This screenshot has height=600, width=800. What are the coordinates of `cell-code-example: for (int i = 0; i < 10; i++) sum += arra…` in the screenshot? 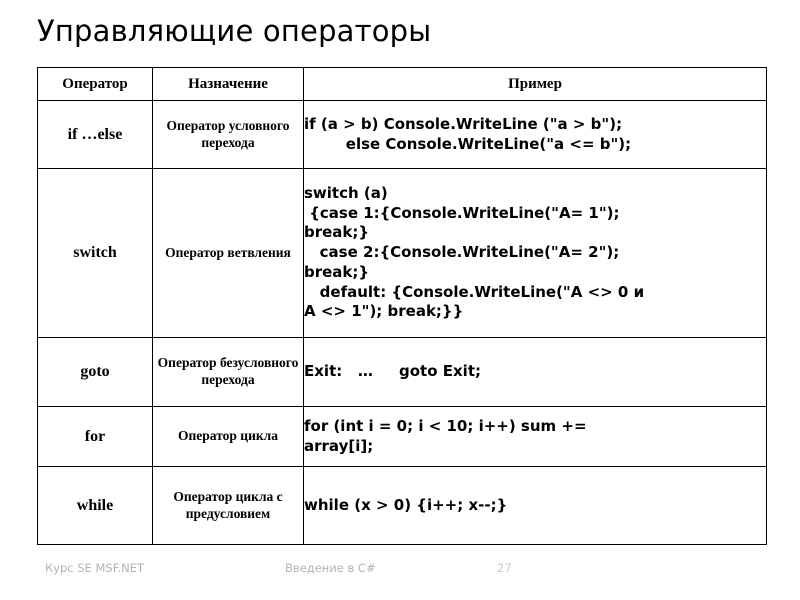 It's located at (535, 436).